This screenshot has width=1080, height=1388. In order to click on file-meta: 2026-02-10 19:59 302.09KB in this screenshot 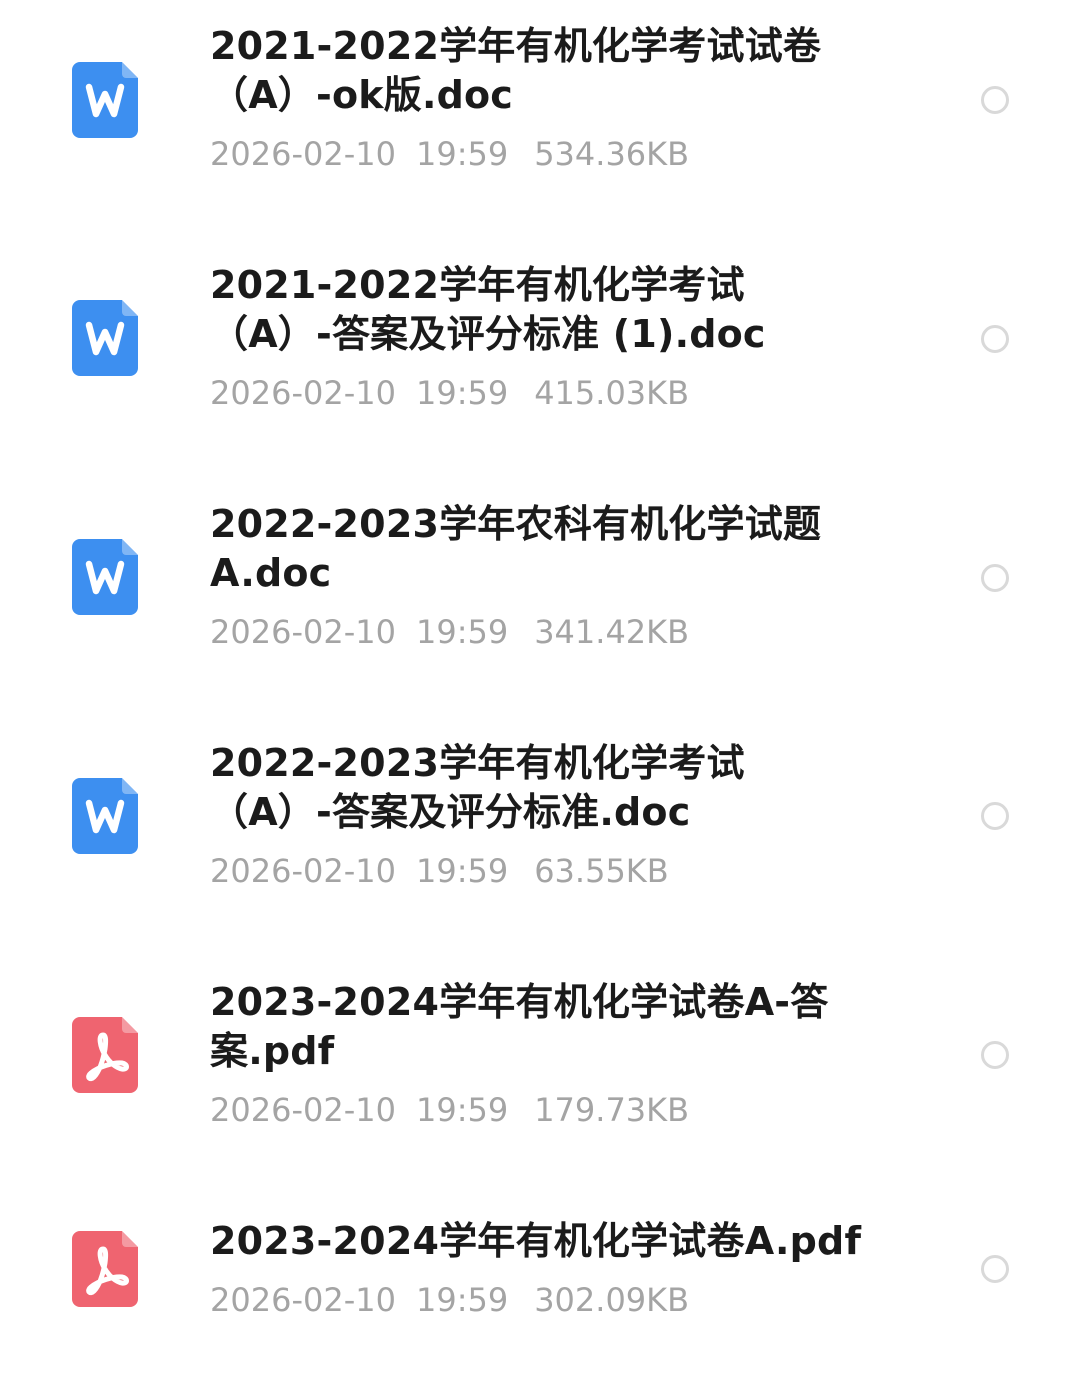, I will do `click(540, 1300)`.